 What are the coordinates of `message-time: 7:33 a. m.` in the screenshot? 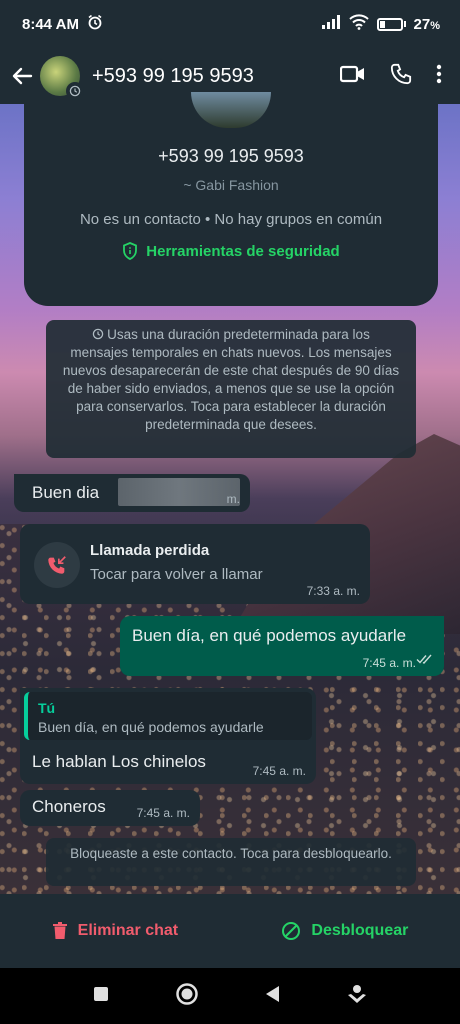 It's located at (333, 591).